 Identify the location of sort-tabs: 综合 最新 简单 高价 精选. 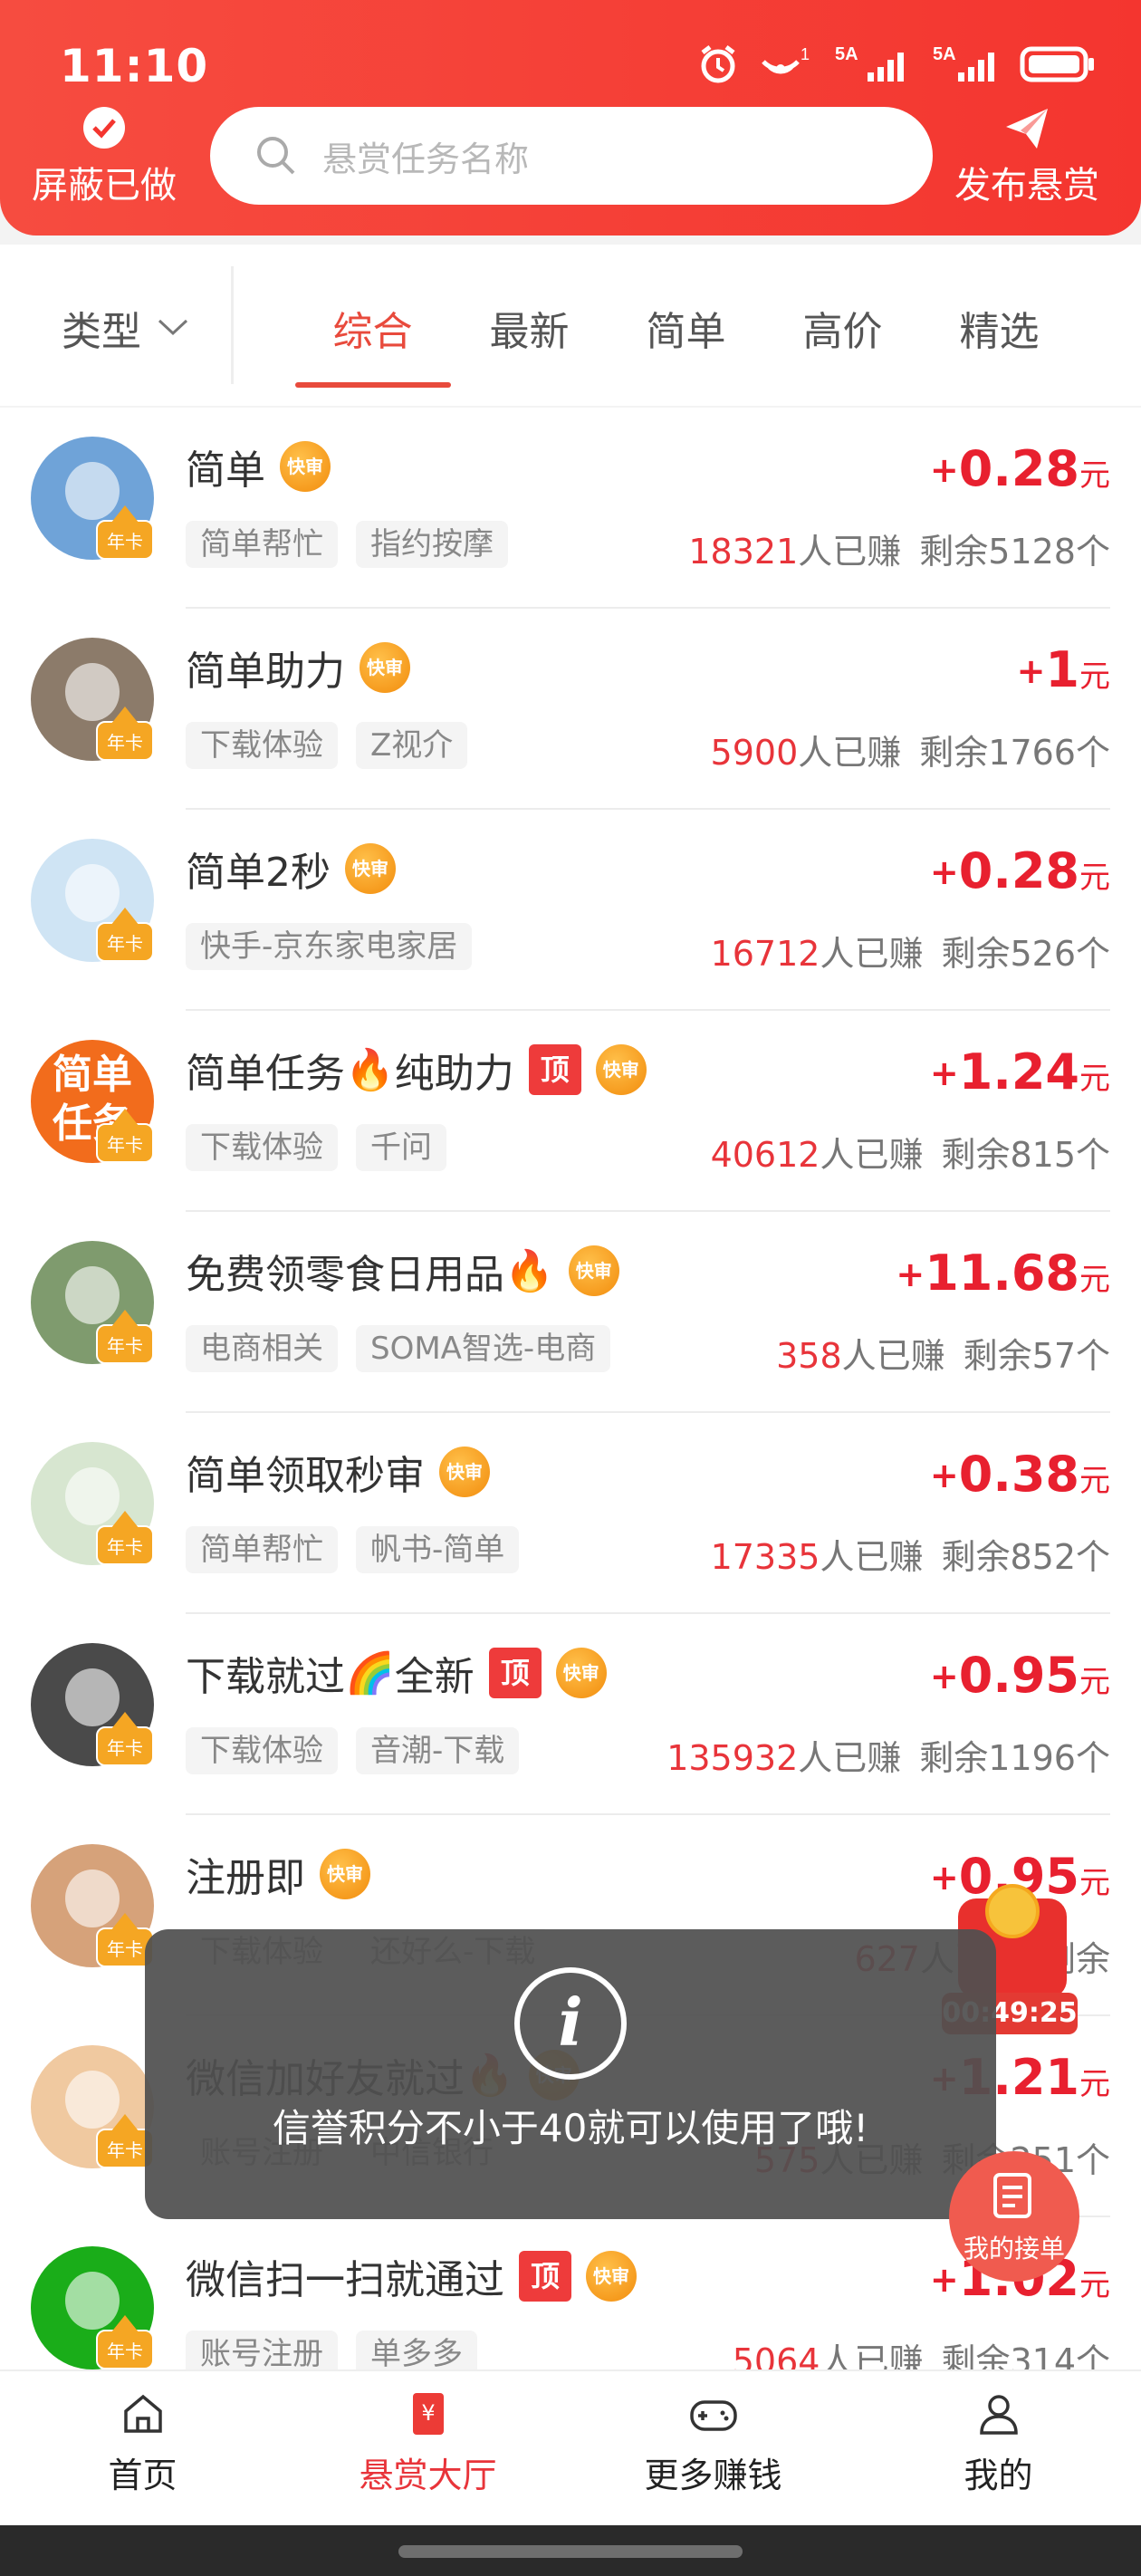
(686, 344).